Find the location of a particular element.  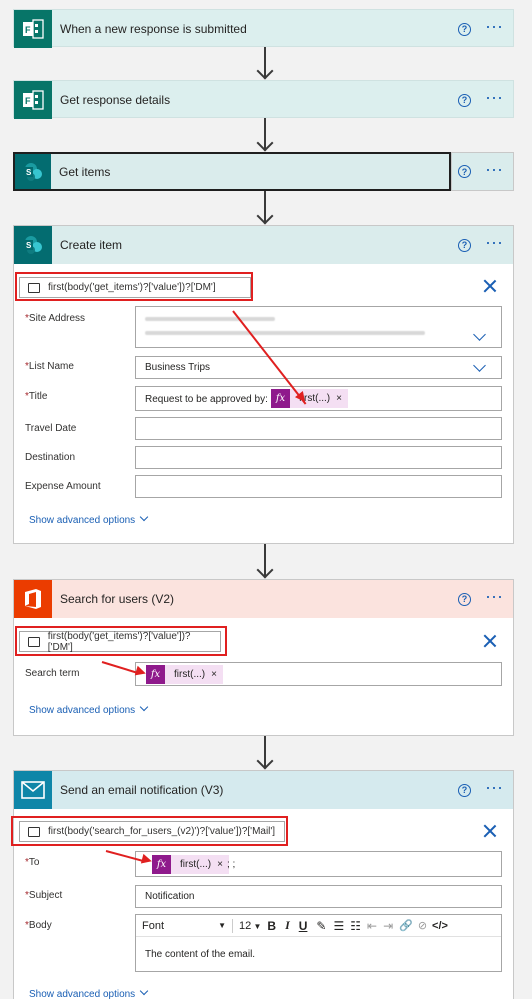

search-term-field: fx first(...) × is located at coordinates (318, 674).